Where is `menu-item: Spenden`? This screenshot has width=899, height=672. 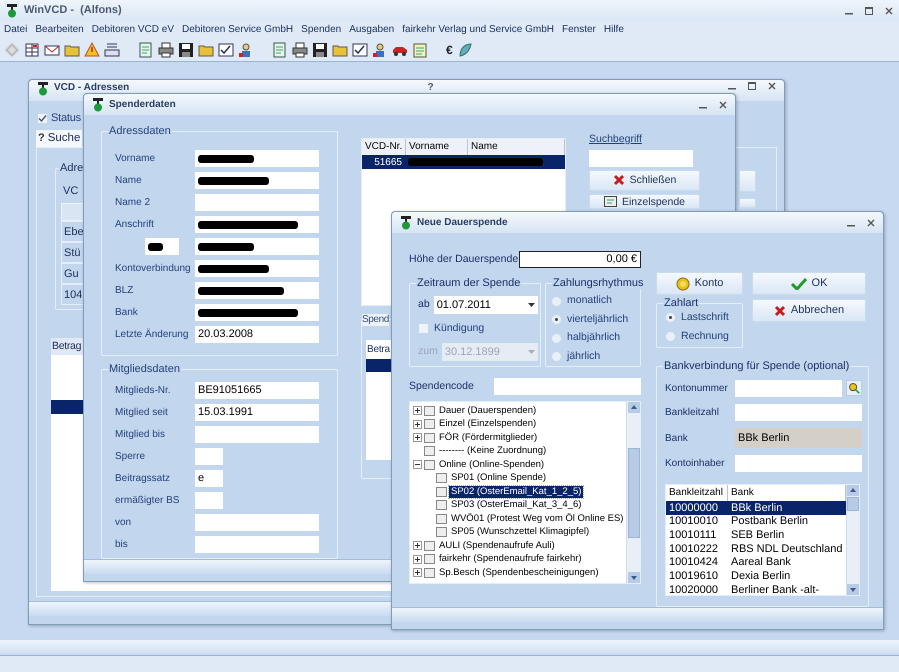
menu-item: Spenden is located at coordinates (321, 29).